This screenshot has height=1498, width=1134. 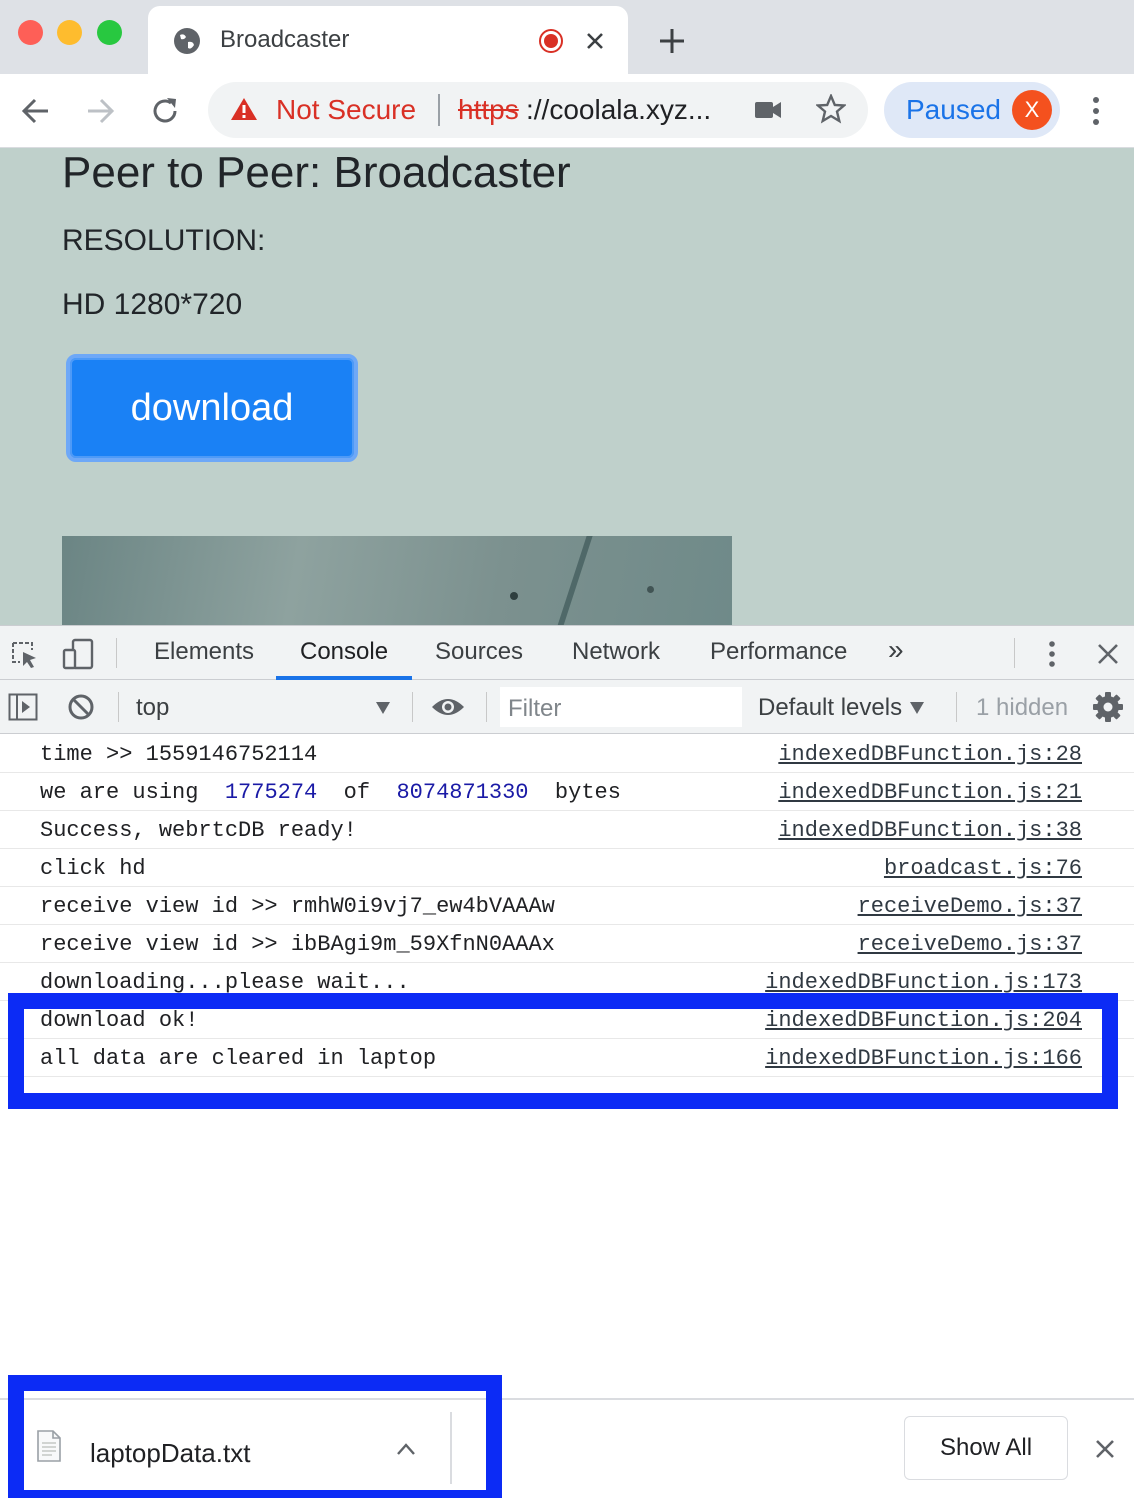 What do you see at coordinates (344, 652) in the screenshot?
I see `tab-console: Console` at bounding box center [344, 652].